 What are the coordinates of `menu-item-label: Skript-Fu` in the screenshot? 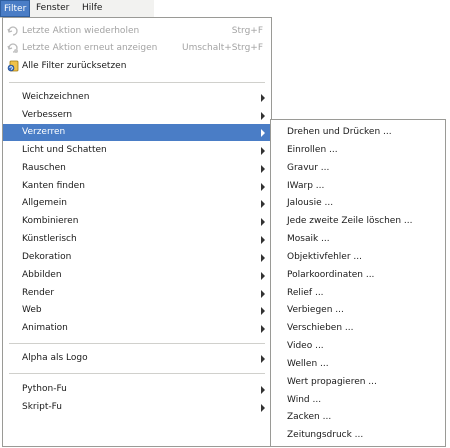 It's located at (42, 407).